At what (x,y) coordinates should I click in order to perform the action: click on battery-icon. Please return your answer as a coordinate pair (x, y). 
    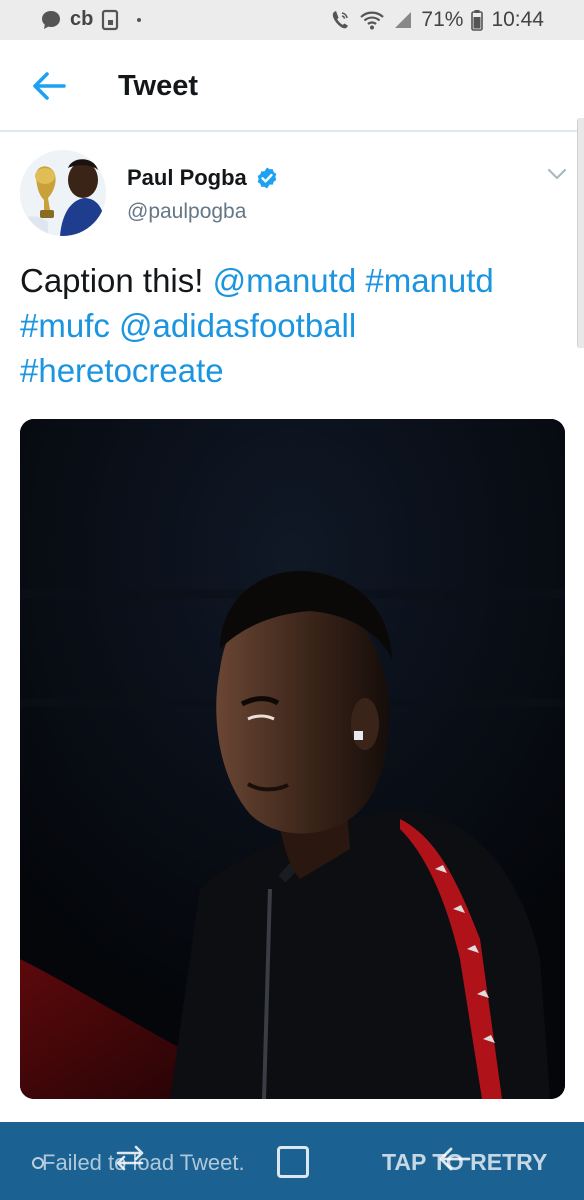
    Looking at the image, I should click on (477, 20).